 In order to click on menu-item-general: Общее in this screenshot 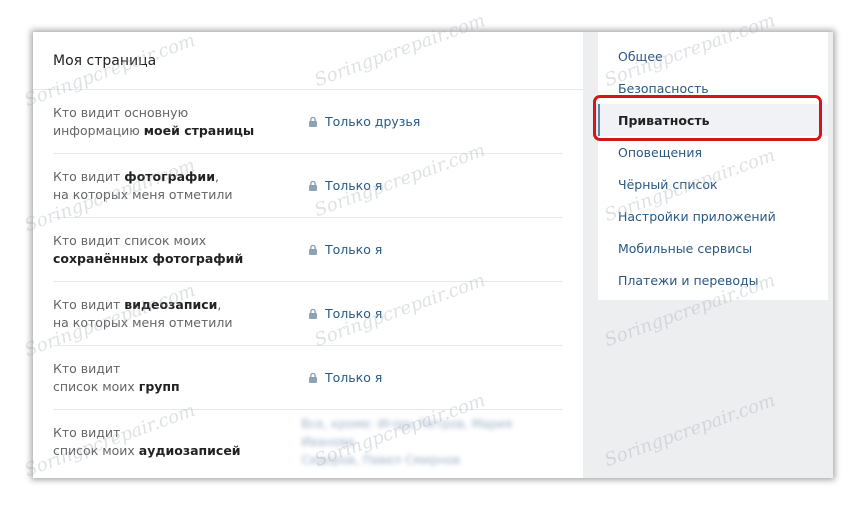, I will do `click(713, 56)`.